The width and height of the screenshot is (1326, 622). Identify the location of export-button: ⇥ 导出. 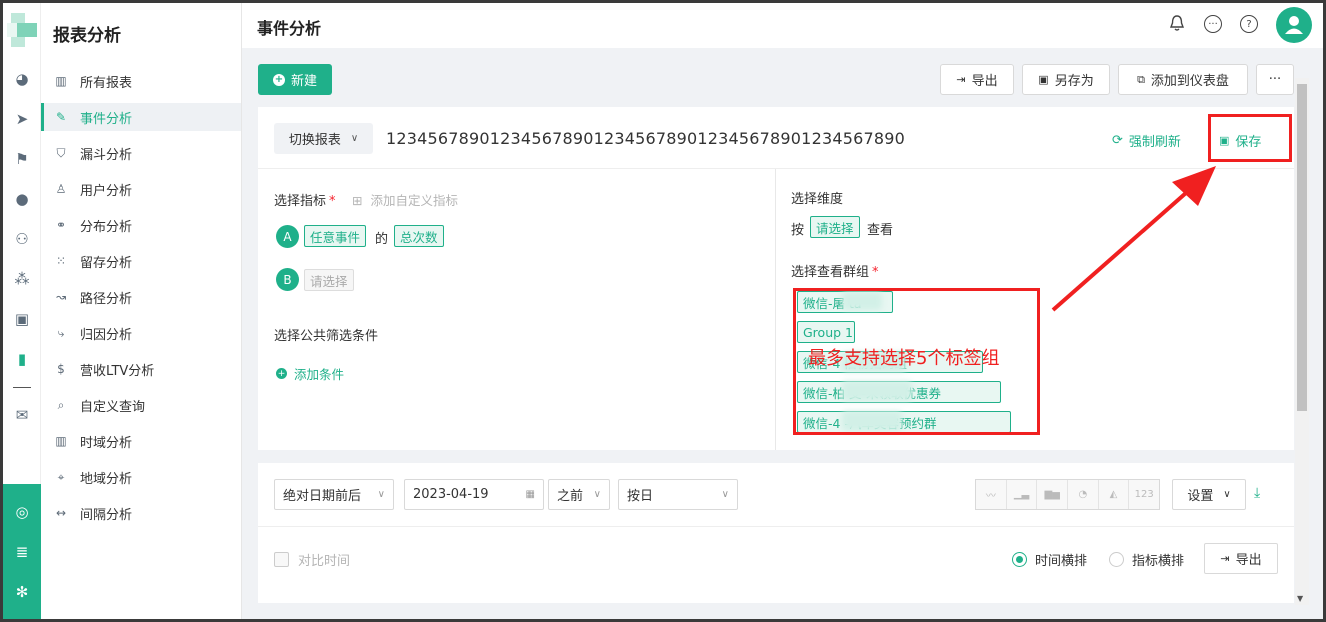
(977, 79).